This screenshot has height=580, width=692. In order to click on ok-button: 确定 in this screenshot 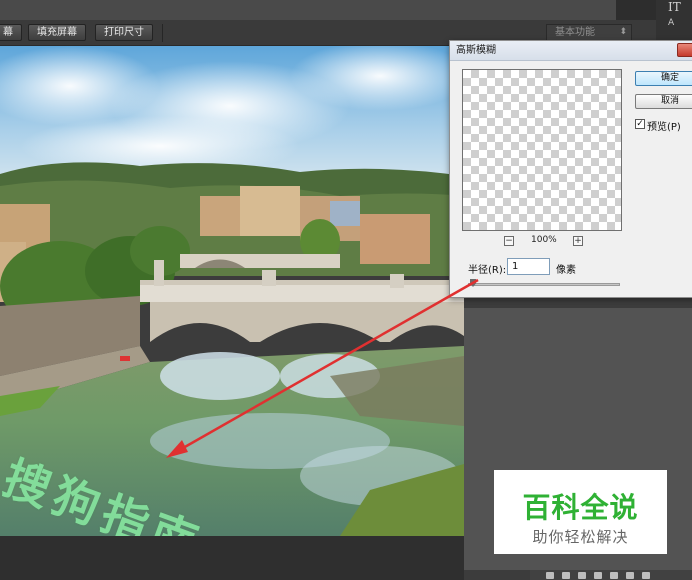, I will do `click(663, 78)`.